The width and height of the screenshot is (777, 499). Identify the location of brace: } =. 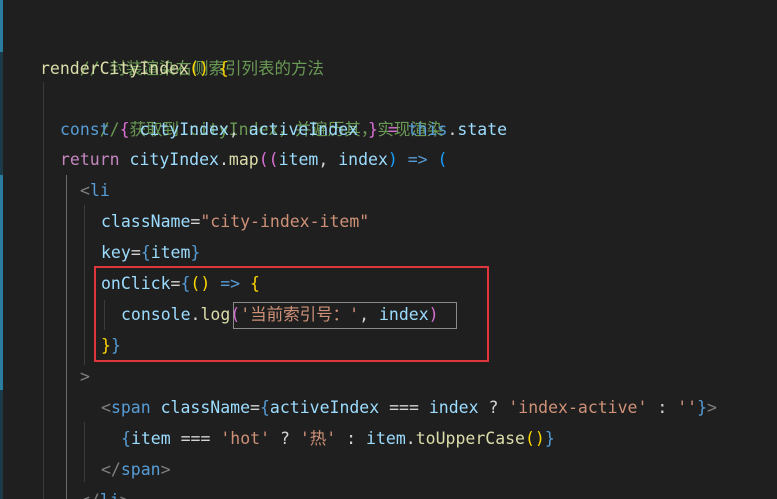
(383, 129).